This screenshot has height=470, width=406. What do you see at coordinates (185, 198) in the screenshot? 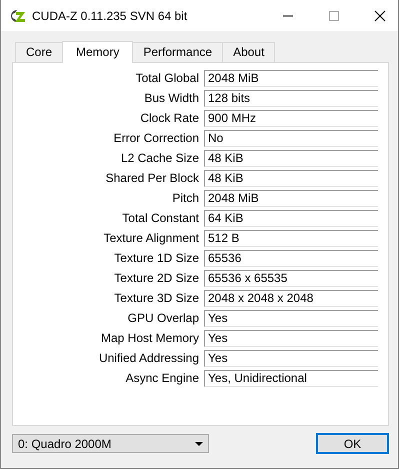
I see `field-label: Pitch` at bounding box center [185, 198].